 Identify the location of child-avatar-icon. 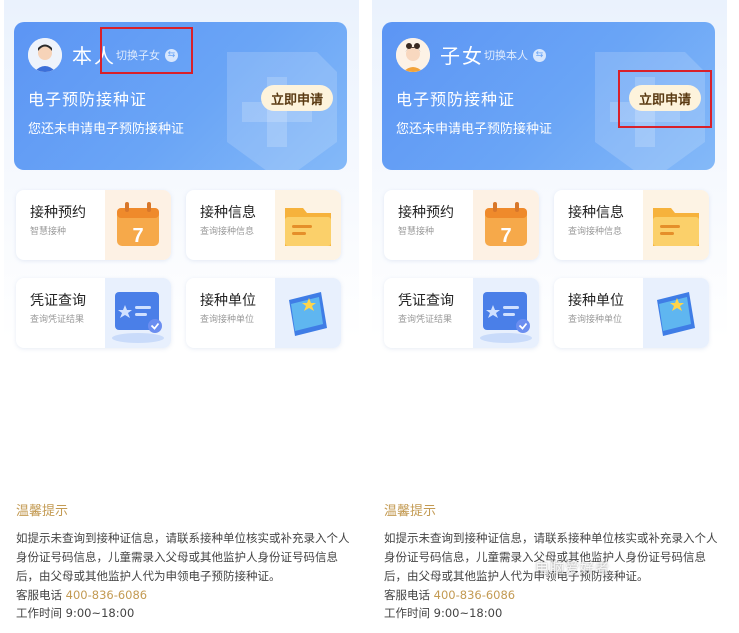
(413, 55).